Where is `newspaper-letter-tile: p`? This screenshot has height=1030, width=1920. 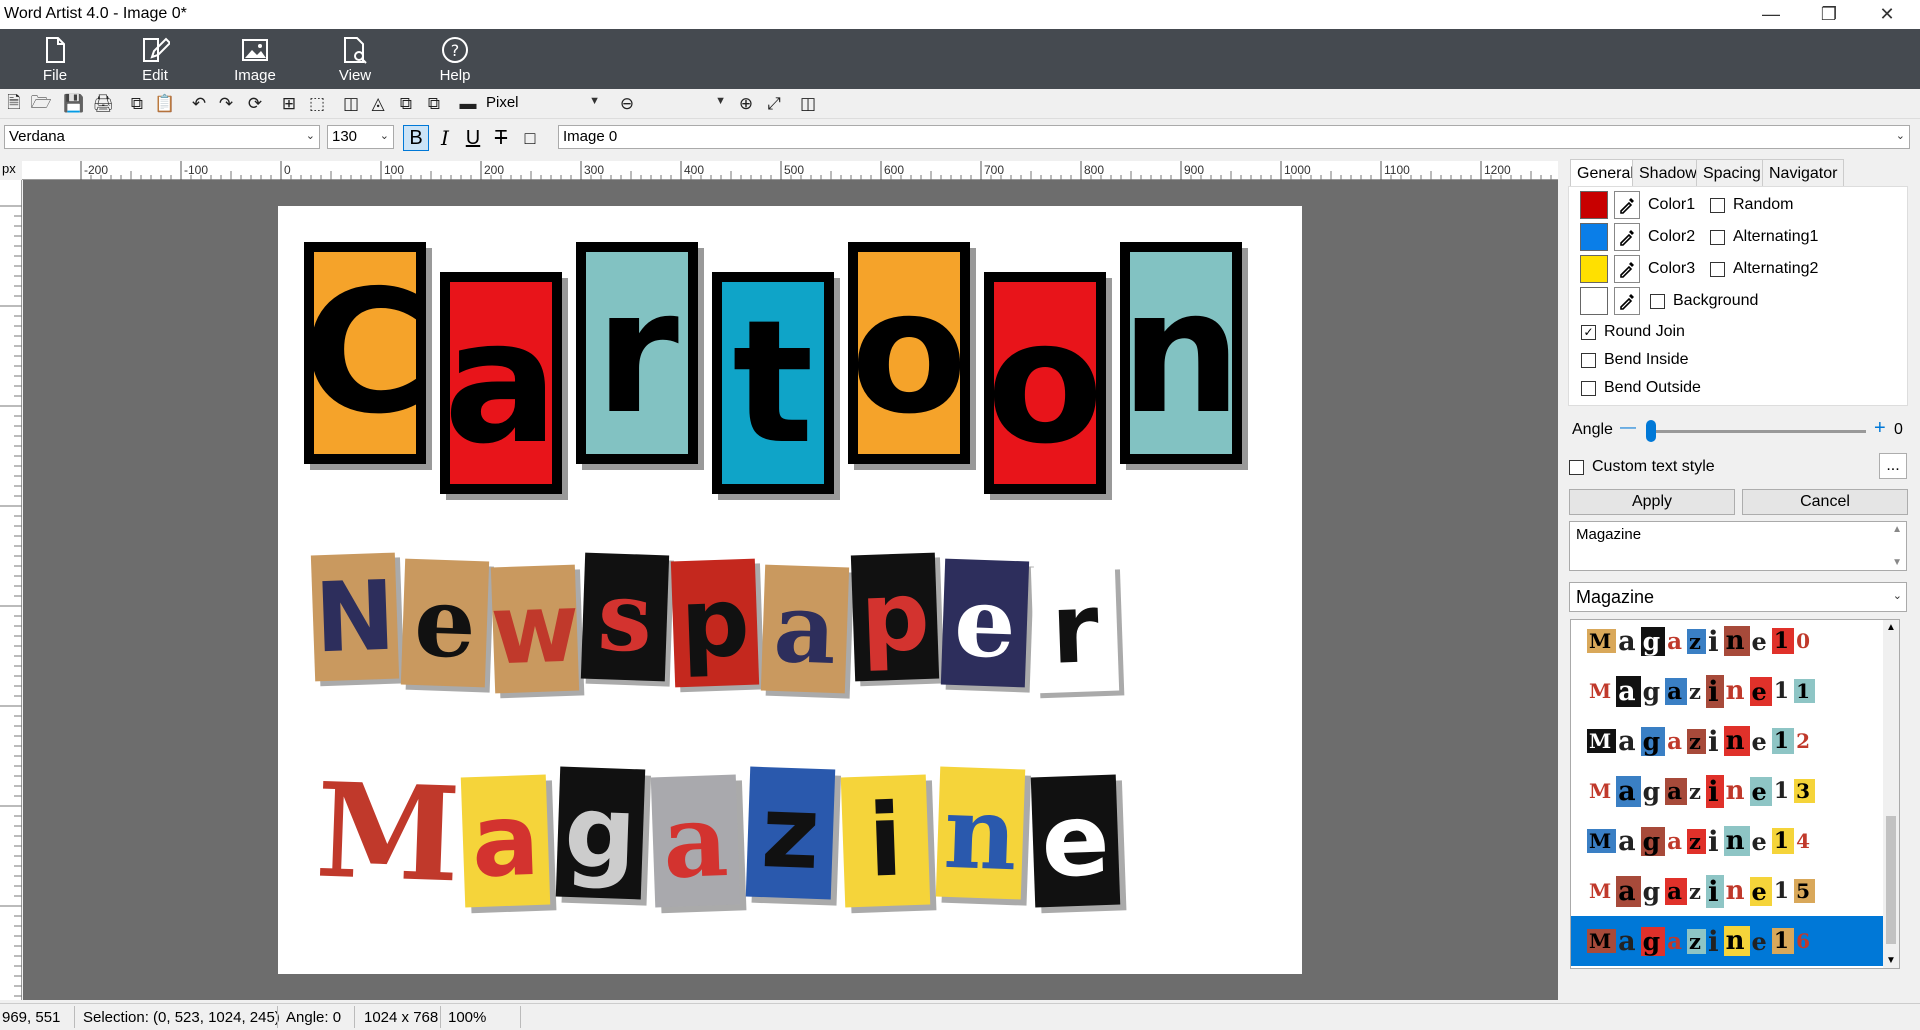
newspaper-letter-tile: p is located at coordinates (715, 623).